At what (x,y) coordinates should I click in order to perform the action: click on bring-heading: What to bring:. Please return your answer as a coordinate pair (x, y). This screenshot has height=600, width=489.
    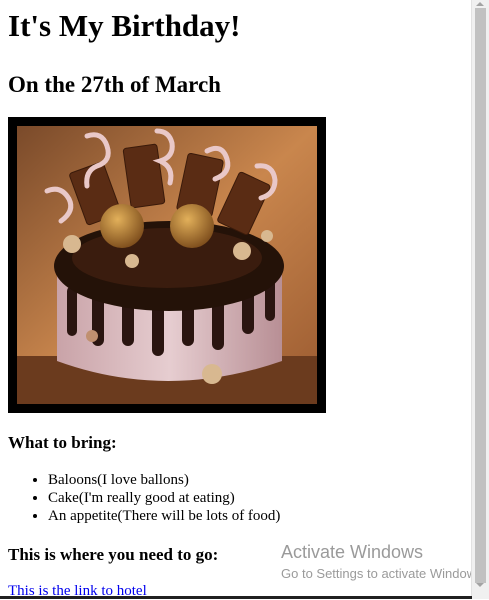
    Looking at the image, I should click on (62, 442).